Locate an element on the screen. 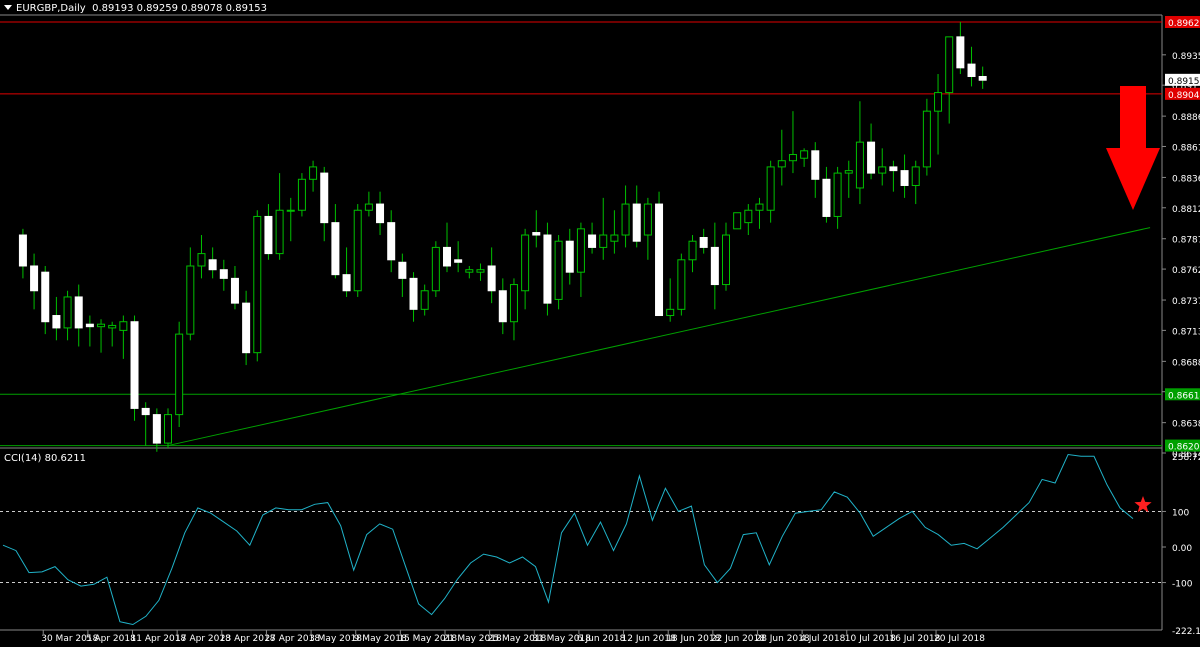  support-tag-label: 0.86200 is located at coordinates (1184, 448).